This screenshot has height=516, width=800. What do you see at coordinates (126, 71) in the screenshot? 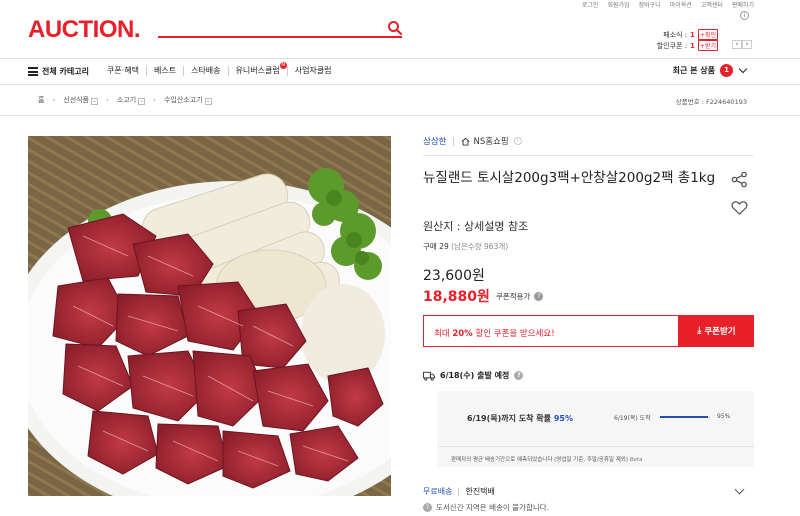
I see `nav-item-coupon: 쿠폰·혜택` at bounding box center [126, 71].